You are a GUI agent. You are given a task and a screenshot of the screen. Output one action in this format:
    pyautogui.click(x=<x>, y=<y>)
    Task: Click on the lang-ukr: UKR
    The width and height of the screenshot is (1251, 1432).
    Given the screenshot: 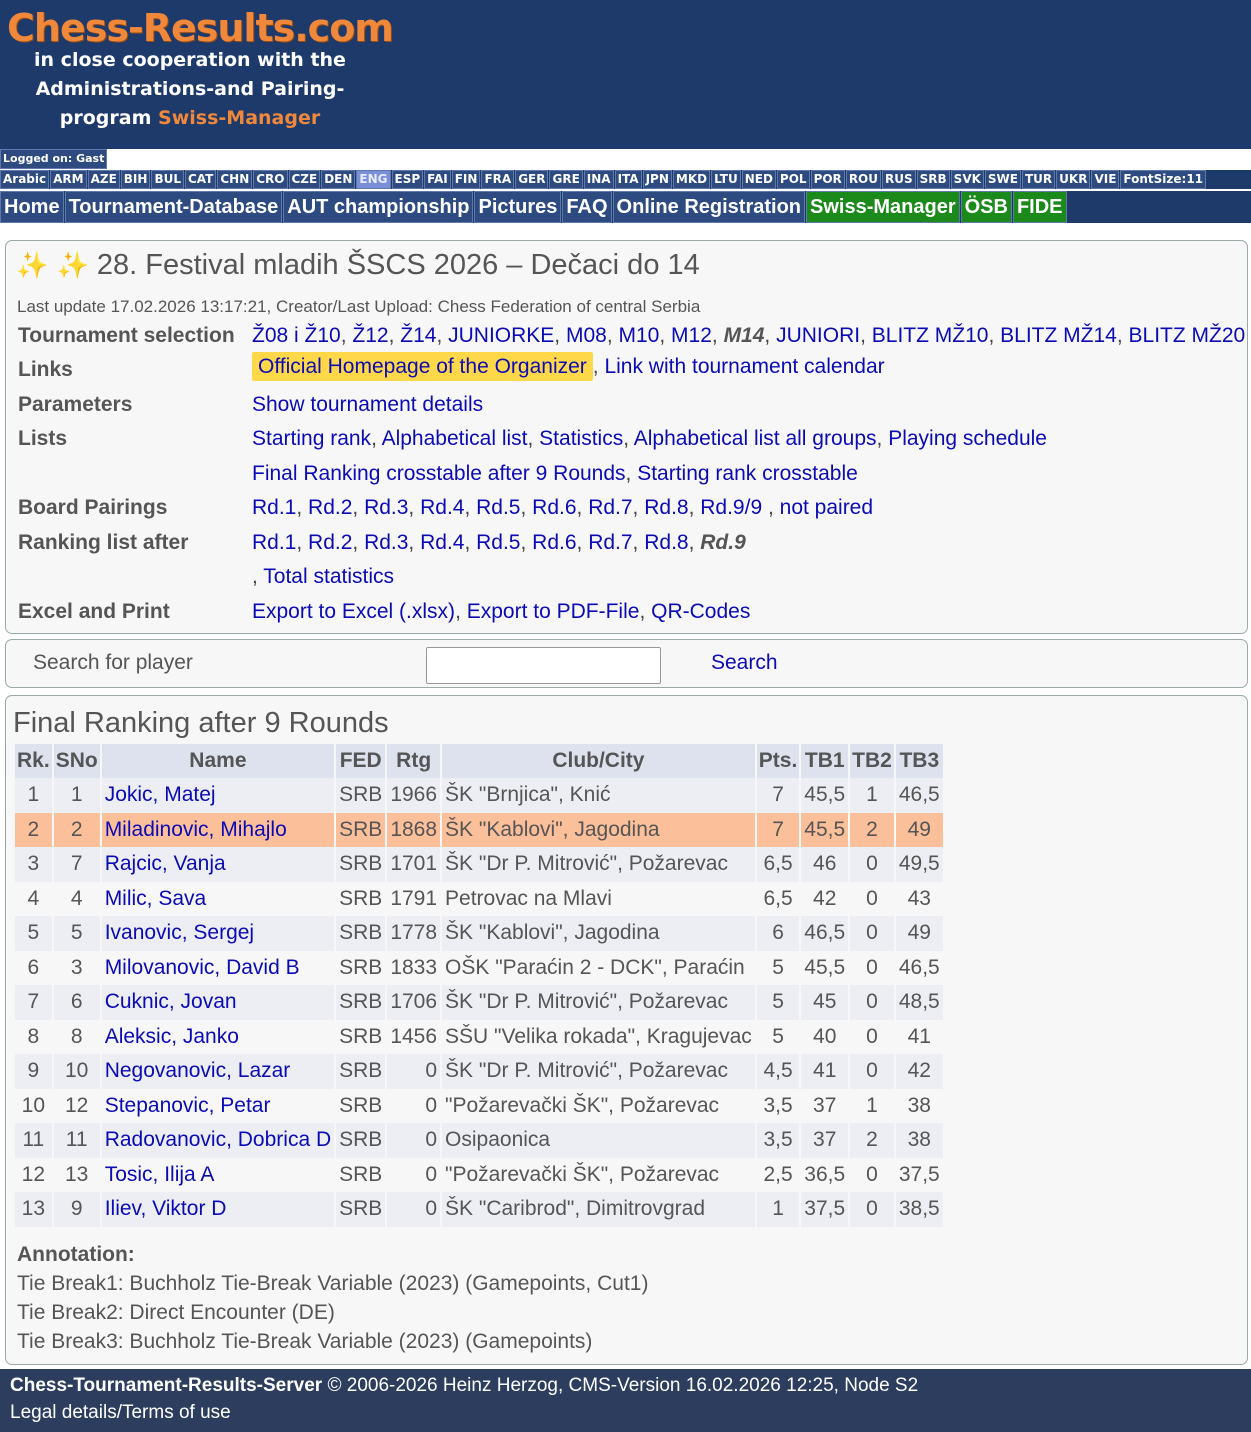 What is the action you would take?
    pyautogui.click(x=1073, y=179)
    